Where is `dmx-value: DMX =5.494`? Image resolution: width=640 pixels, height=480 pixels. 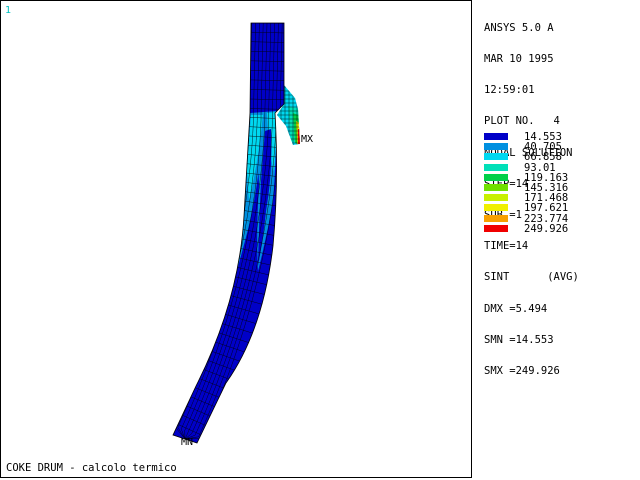 dmx-value: DMX =5.494 is located at coordinates (516, 308).